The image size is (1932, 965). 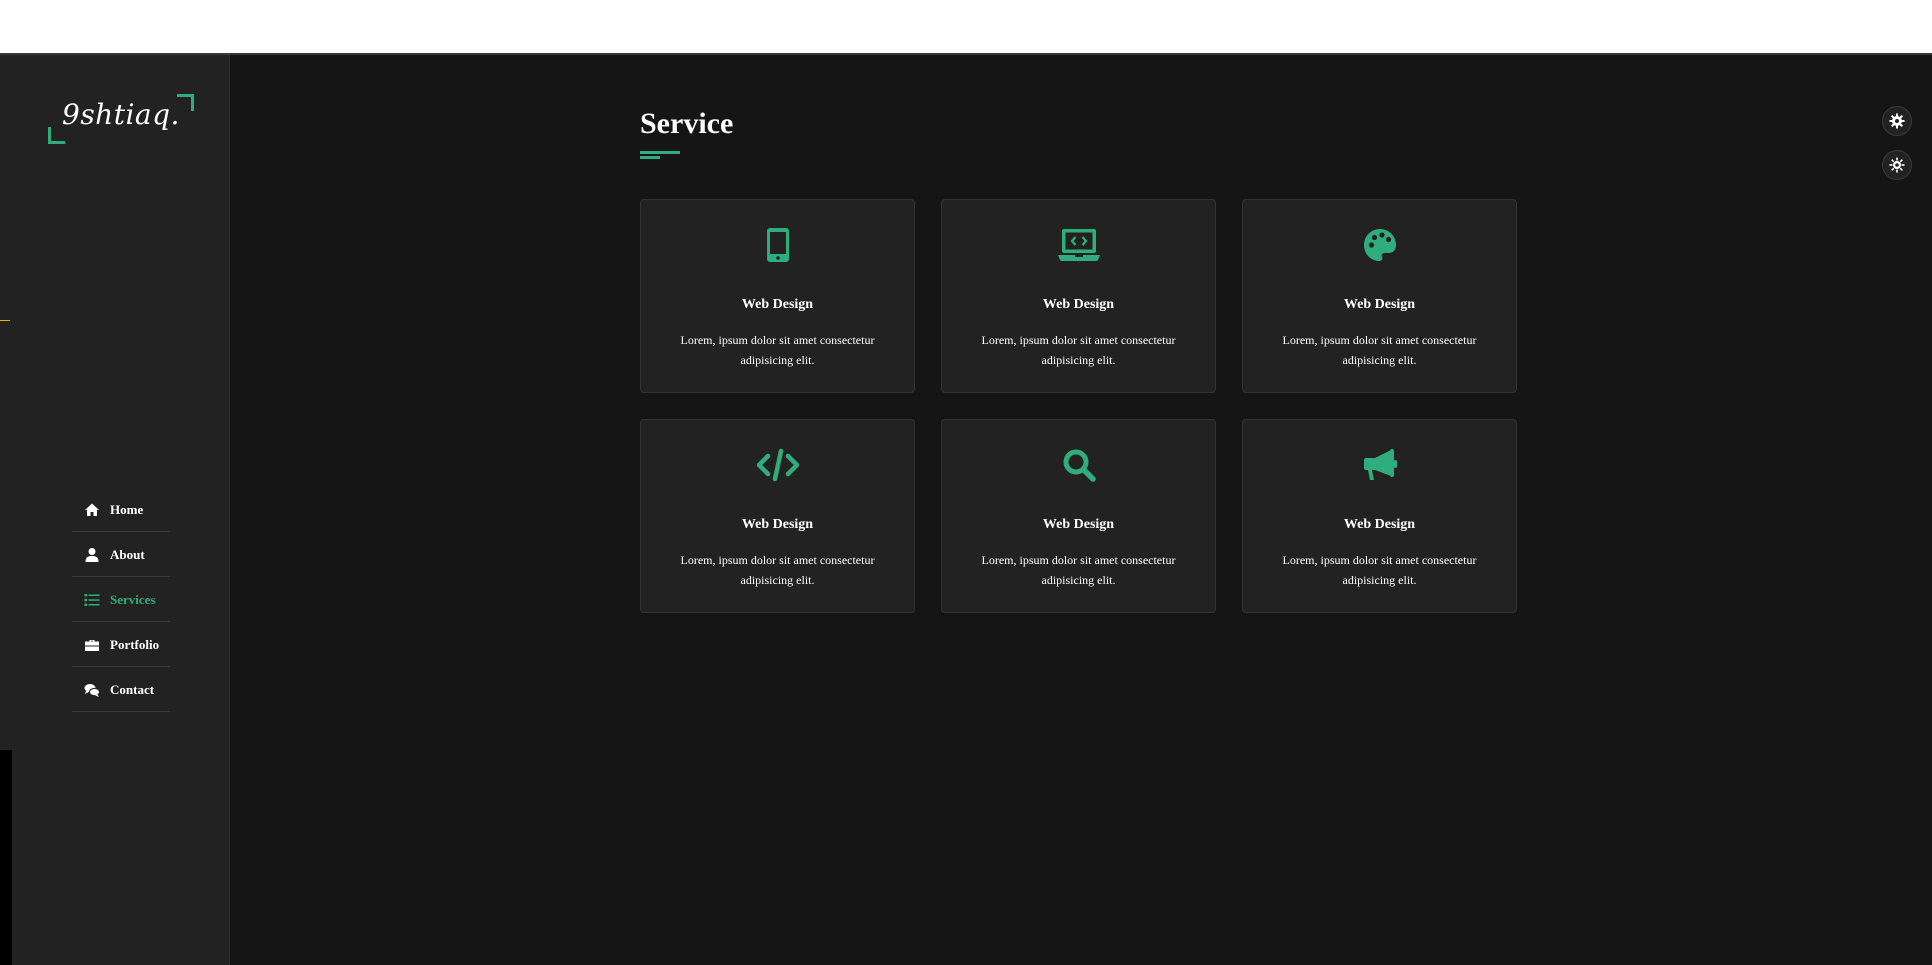 I want to click on nav-item-label: Portfolio, so click(x=135, y=644).